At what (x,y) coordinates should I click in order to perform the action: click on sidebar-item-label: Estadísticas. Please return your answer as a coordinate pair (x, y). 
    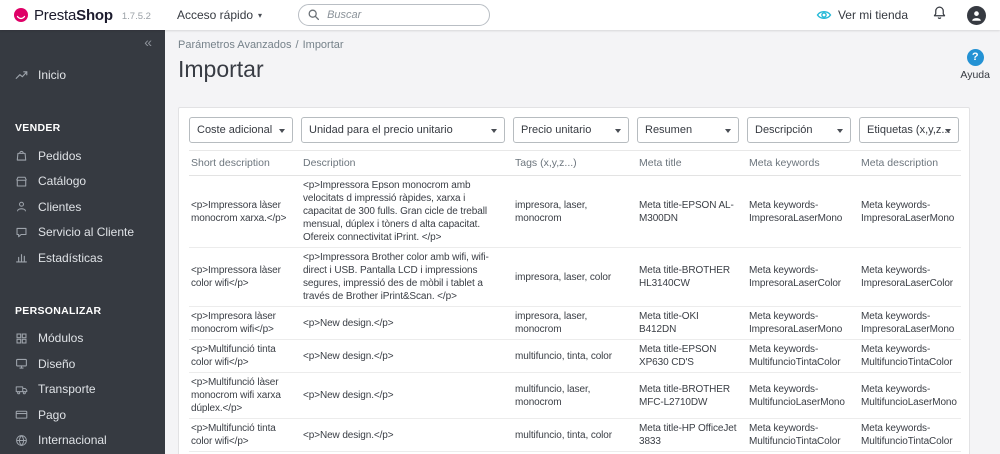
    Looking at the image, I should click on (70, 257).